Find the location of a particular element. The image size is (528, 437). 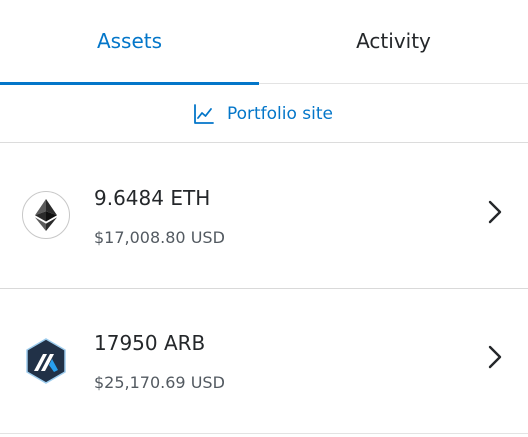

tab-activity: Activity is located at coordinates (393, 42).